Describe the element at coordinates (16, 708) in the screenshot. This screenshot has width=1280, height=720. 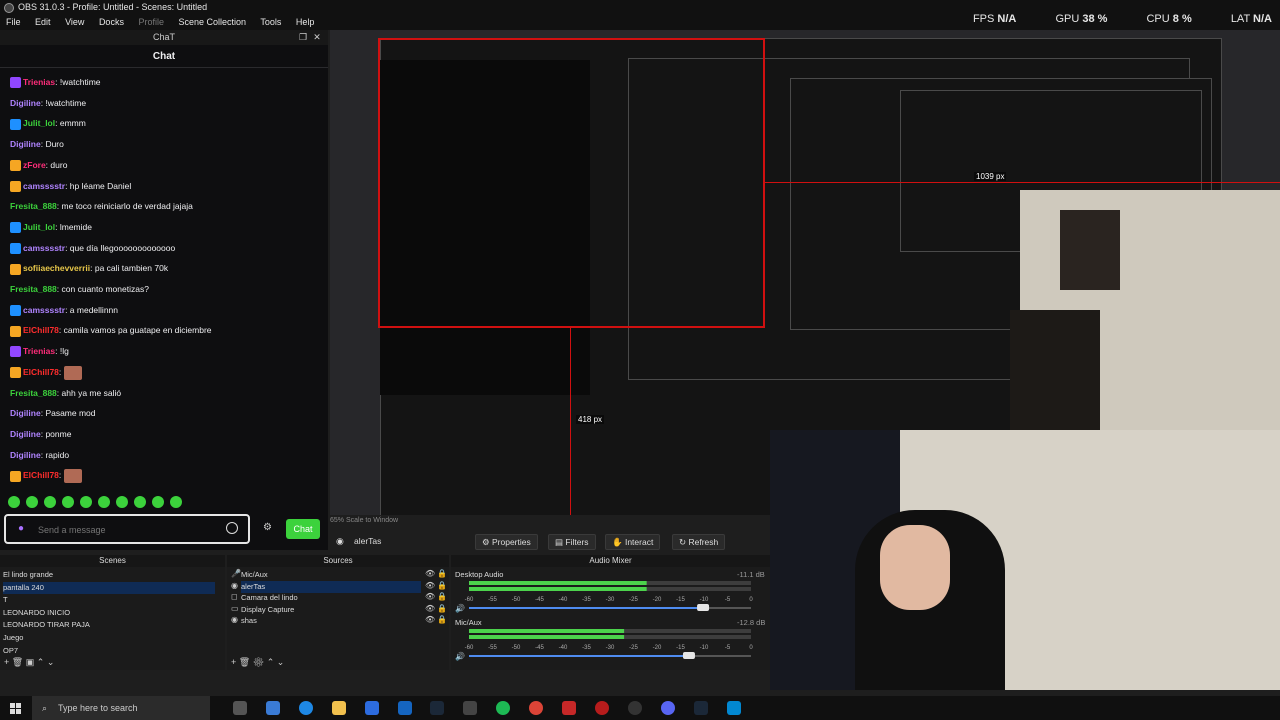
I see `windows-start-icon` at that location.